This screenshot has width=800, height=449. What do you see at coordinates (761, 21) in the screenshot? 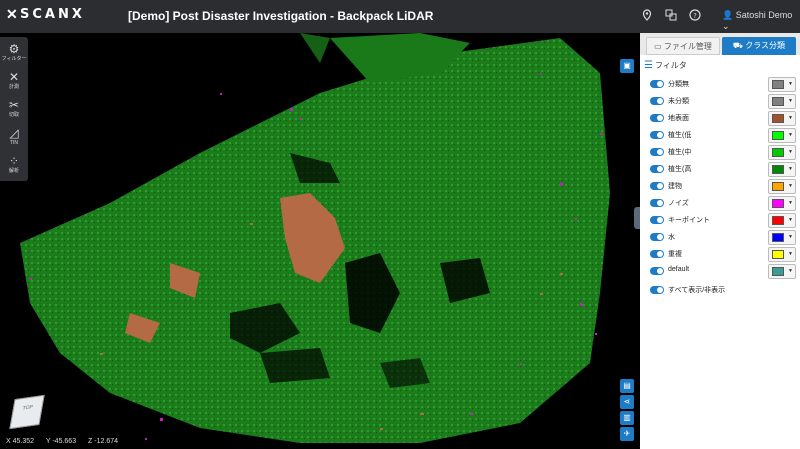
I see `user-menu: 👤 Satoshi Demo ⌄` at bounding box center [761, 21].